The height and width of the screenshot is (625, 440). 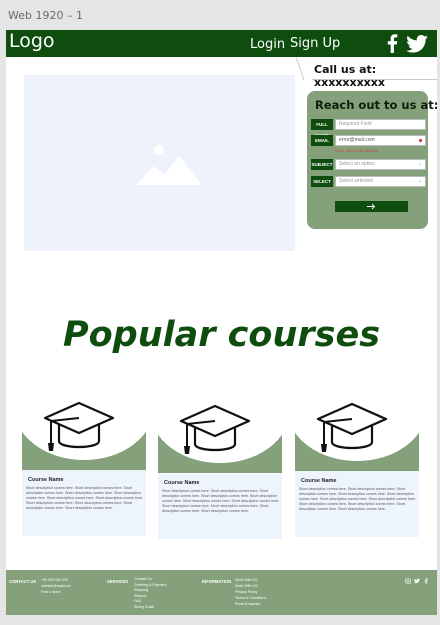 I want to click on contact-title: Reach out to us at:, so click(x=376, y=105).